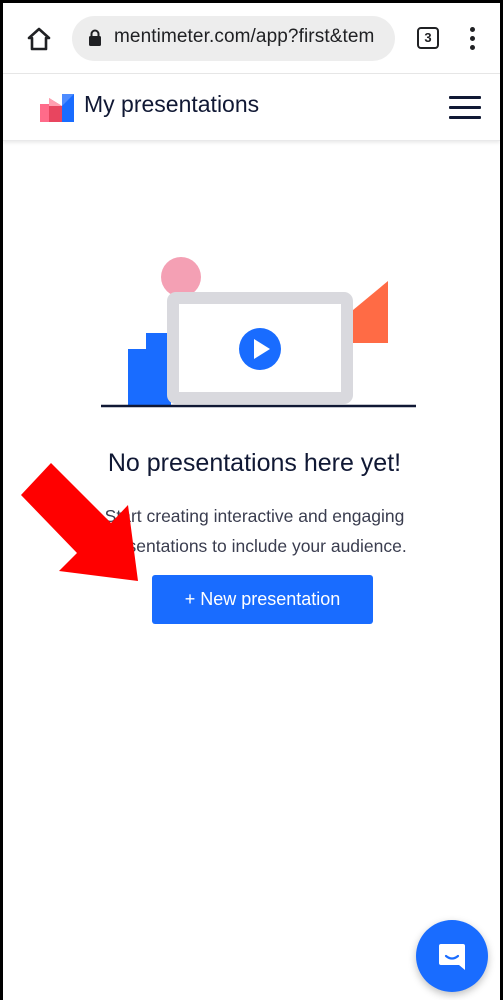 The height and width of the screenshot is (1000, 503). Describe the element at coordinates (465, 108) in the screenshot. I see `hamburger-menu-icon` at that location.